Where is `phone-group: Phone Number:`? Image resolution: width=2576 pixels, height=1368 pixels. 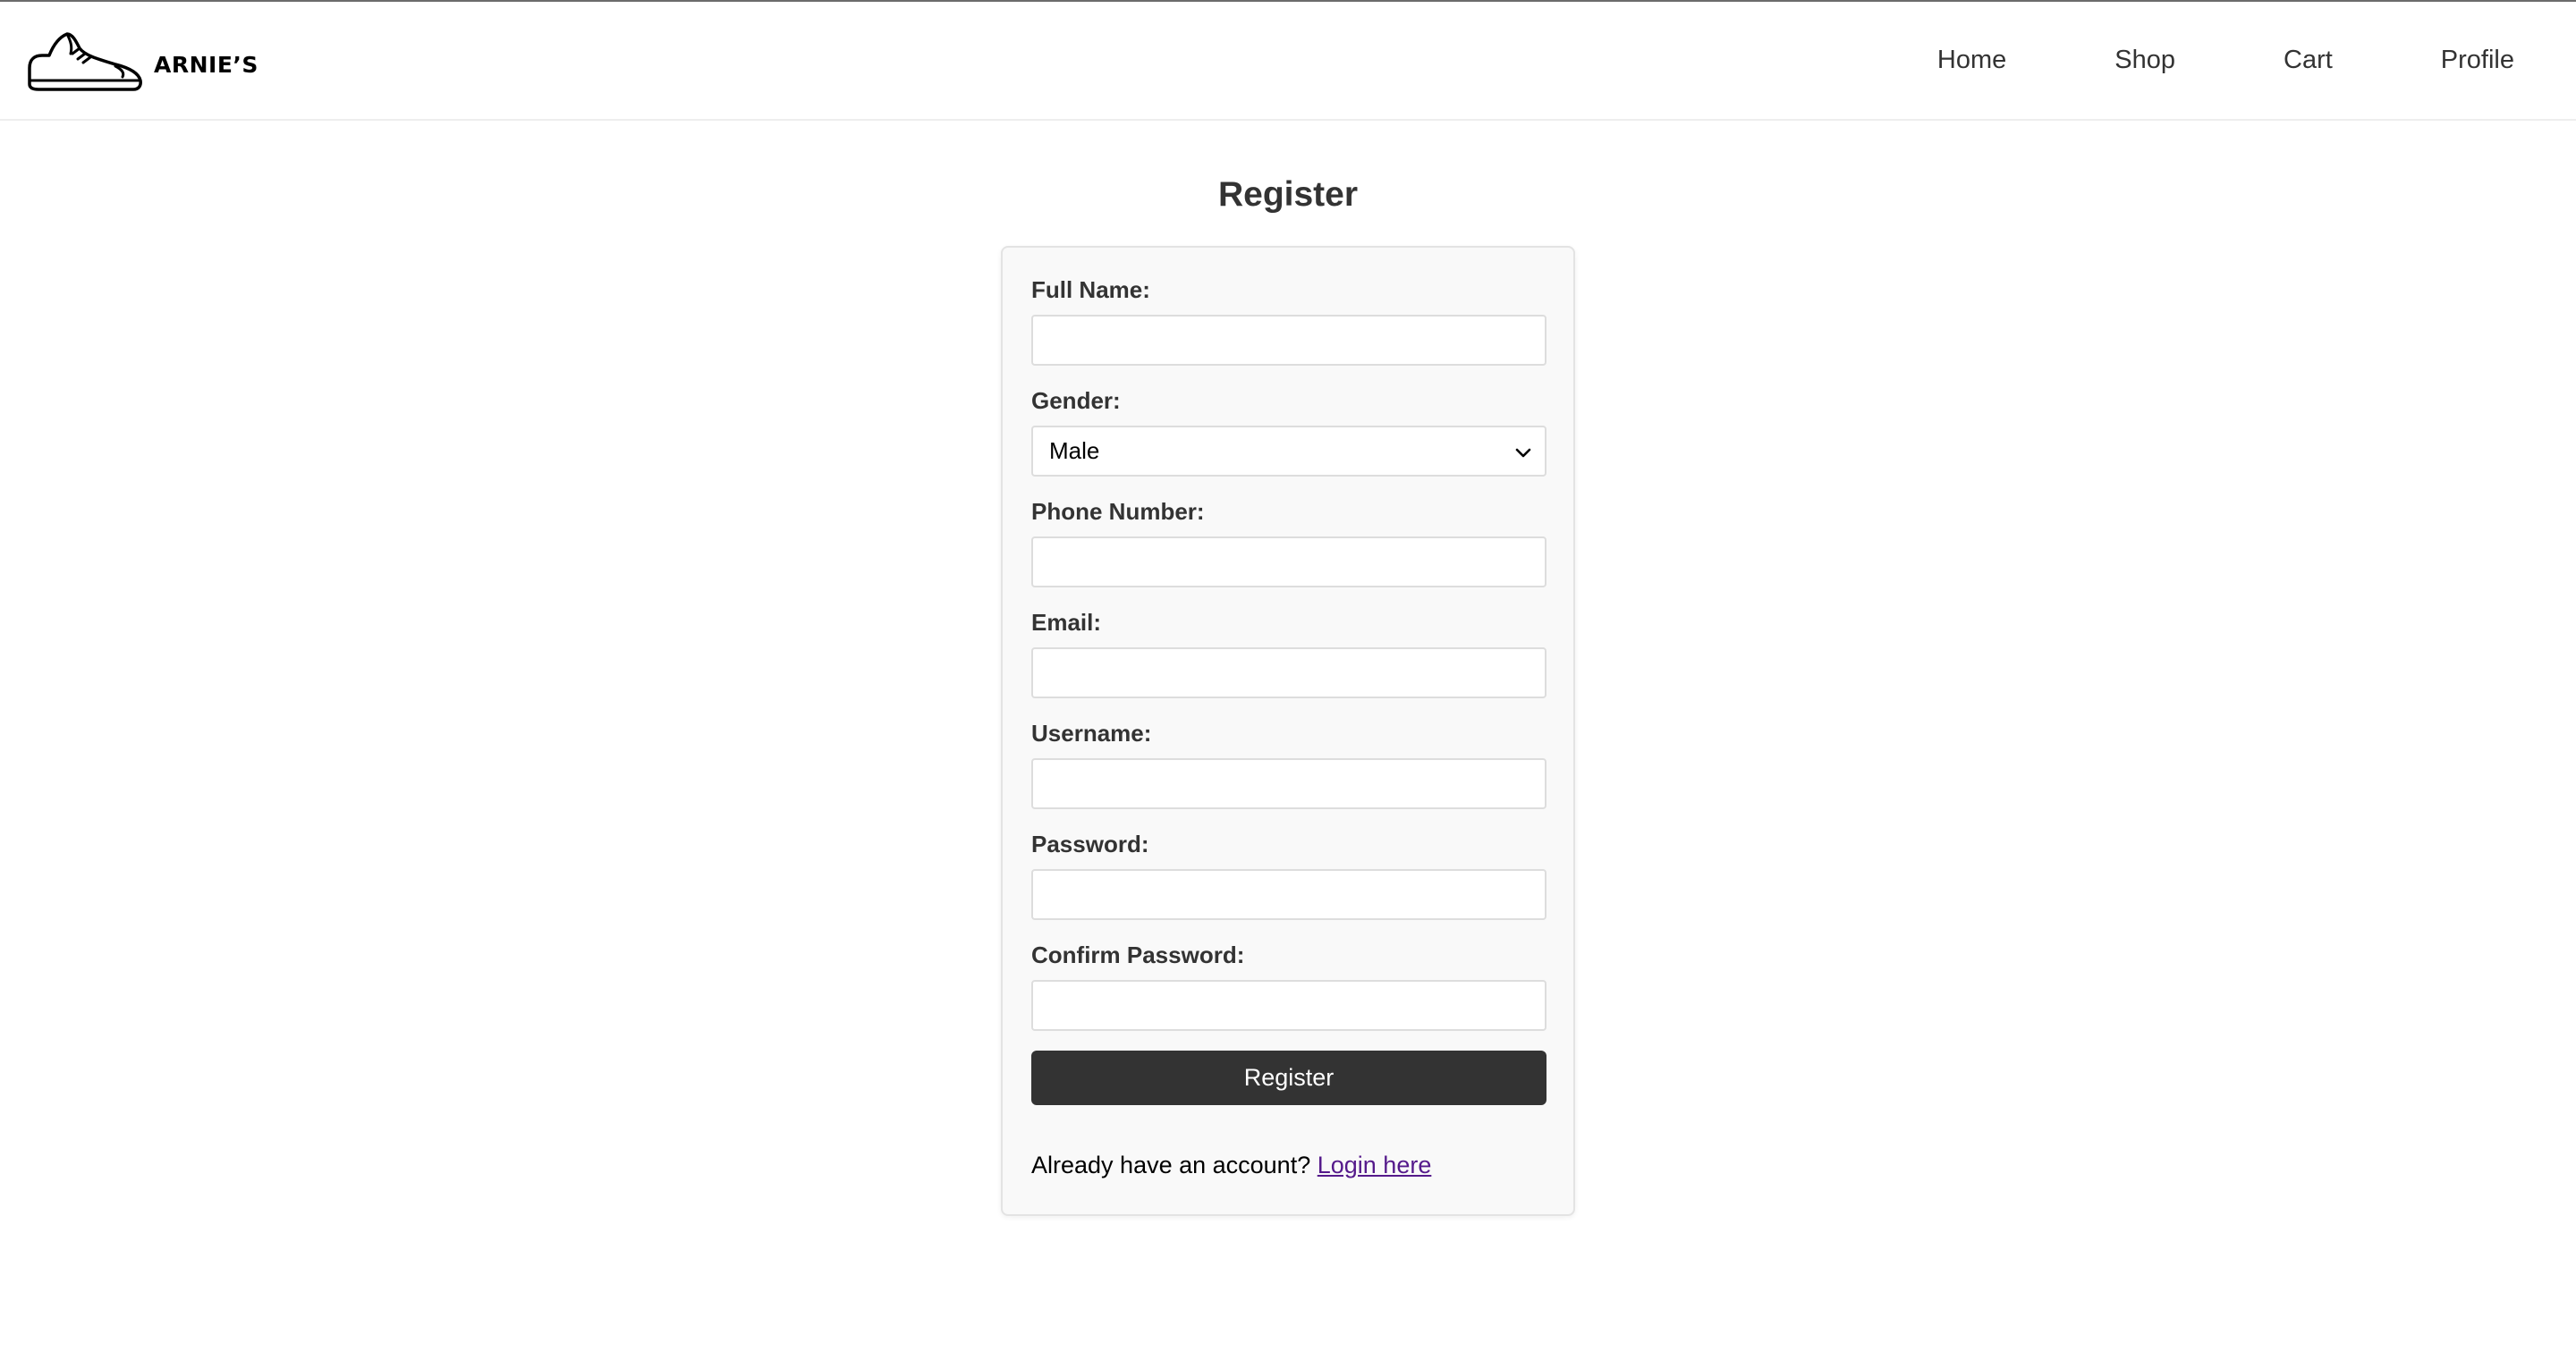
phone-group: Phone Number: is located at coordinates (1288, 541).